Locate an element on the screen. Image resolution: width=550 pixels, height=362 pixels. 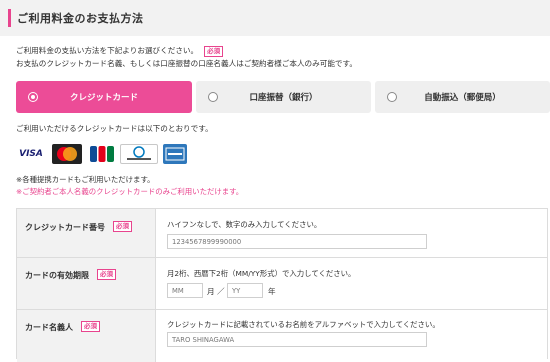
holder-description: クレジットカードに記載されているお名前をアルファベットで入力してください。 is located at coordinates (303, 324).